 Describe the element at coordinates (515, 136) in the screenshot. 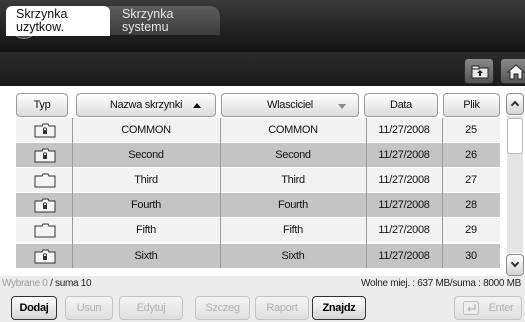

I see `scrollbar-thumb` at that location.